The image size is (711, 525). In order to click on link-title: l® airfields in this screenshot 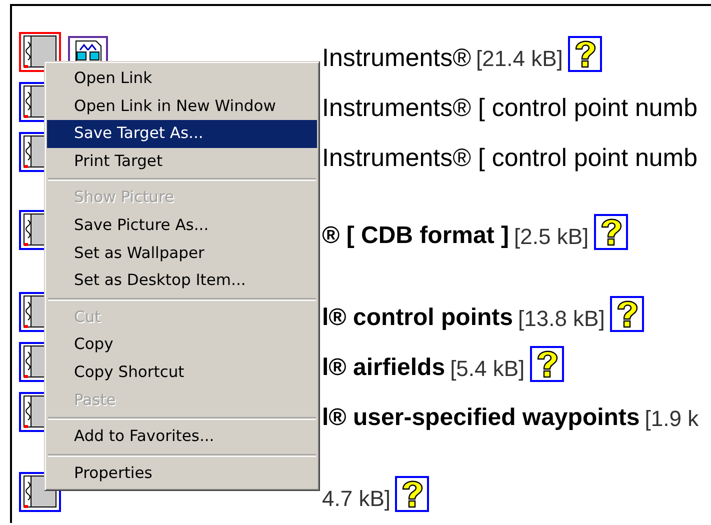, I will do `click(384, 368)`.